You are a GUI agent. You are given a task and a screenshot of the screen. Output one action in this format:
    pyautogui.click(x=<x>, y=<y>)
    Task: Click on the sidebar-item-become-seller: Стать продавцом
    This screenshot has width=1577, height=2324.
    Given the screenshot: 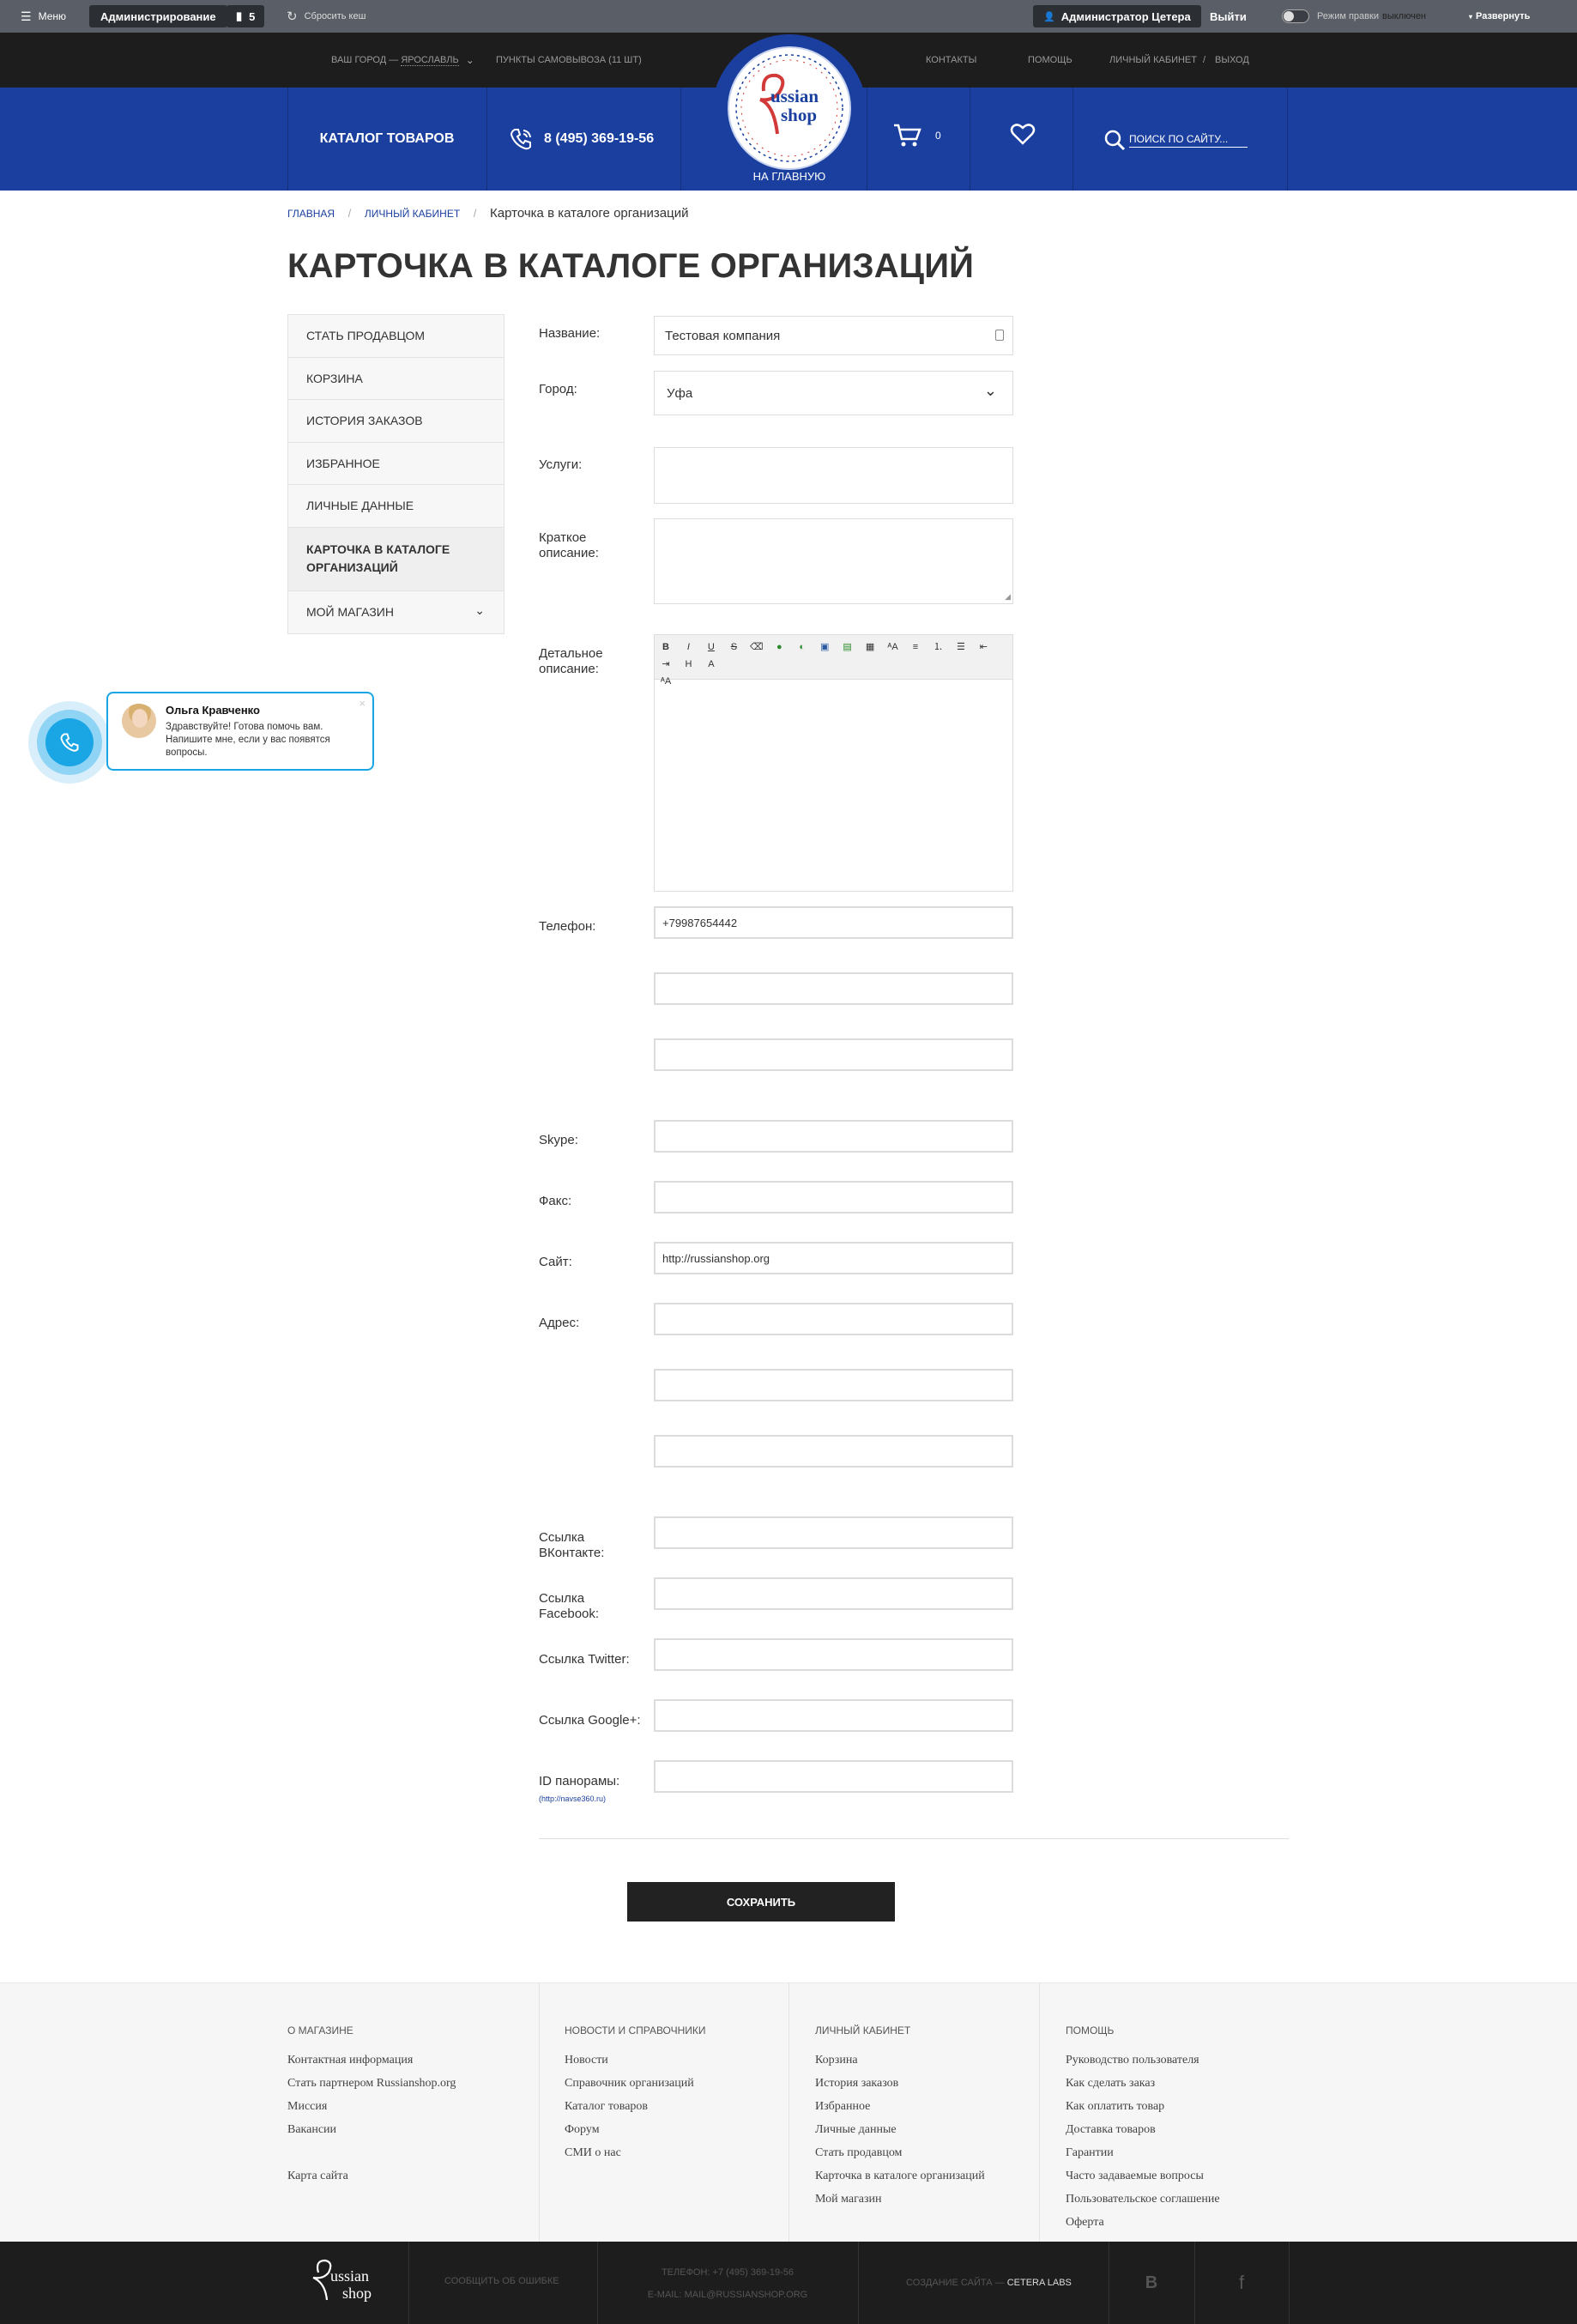 What is the action you would take?
    pyautogui.click(x=396, y=336)
    